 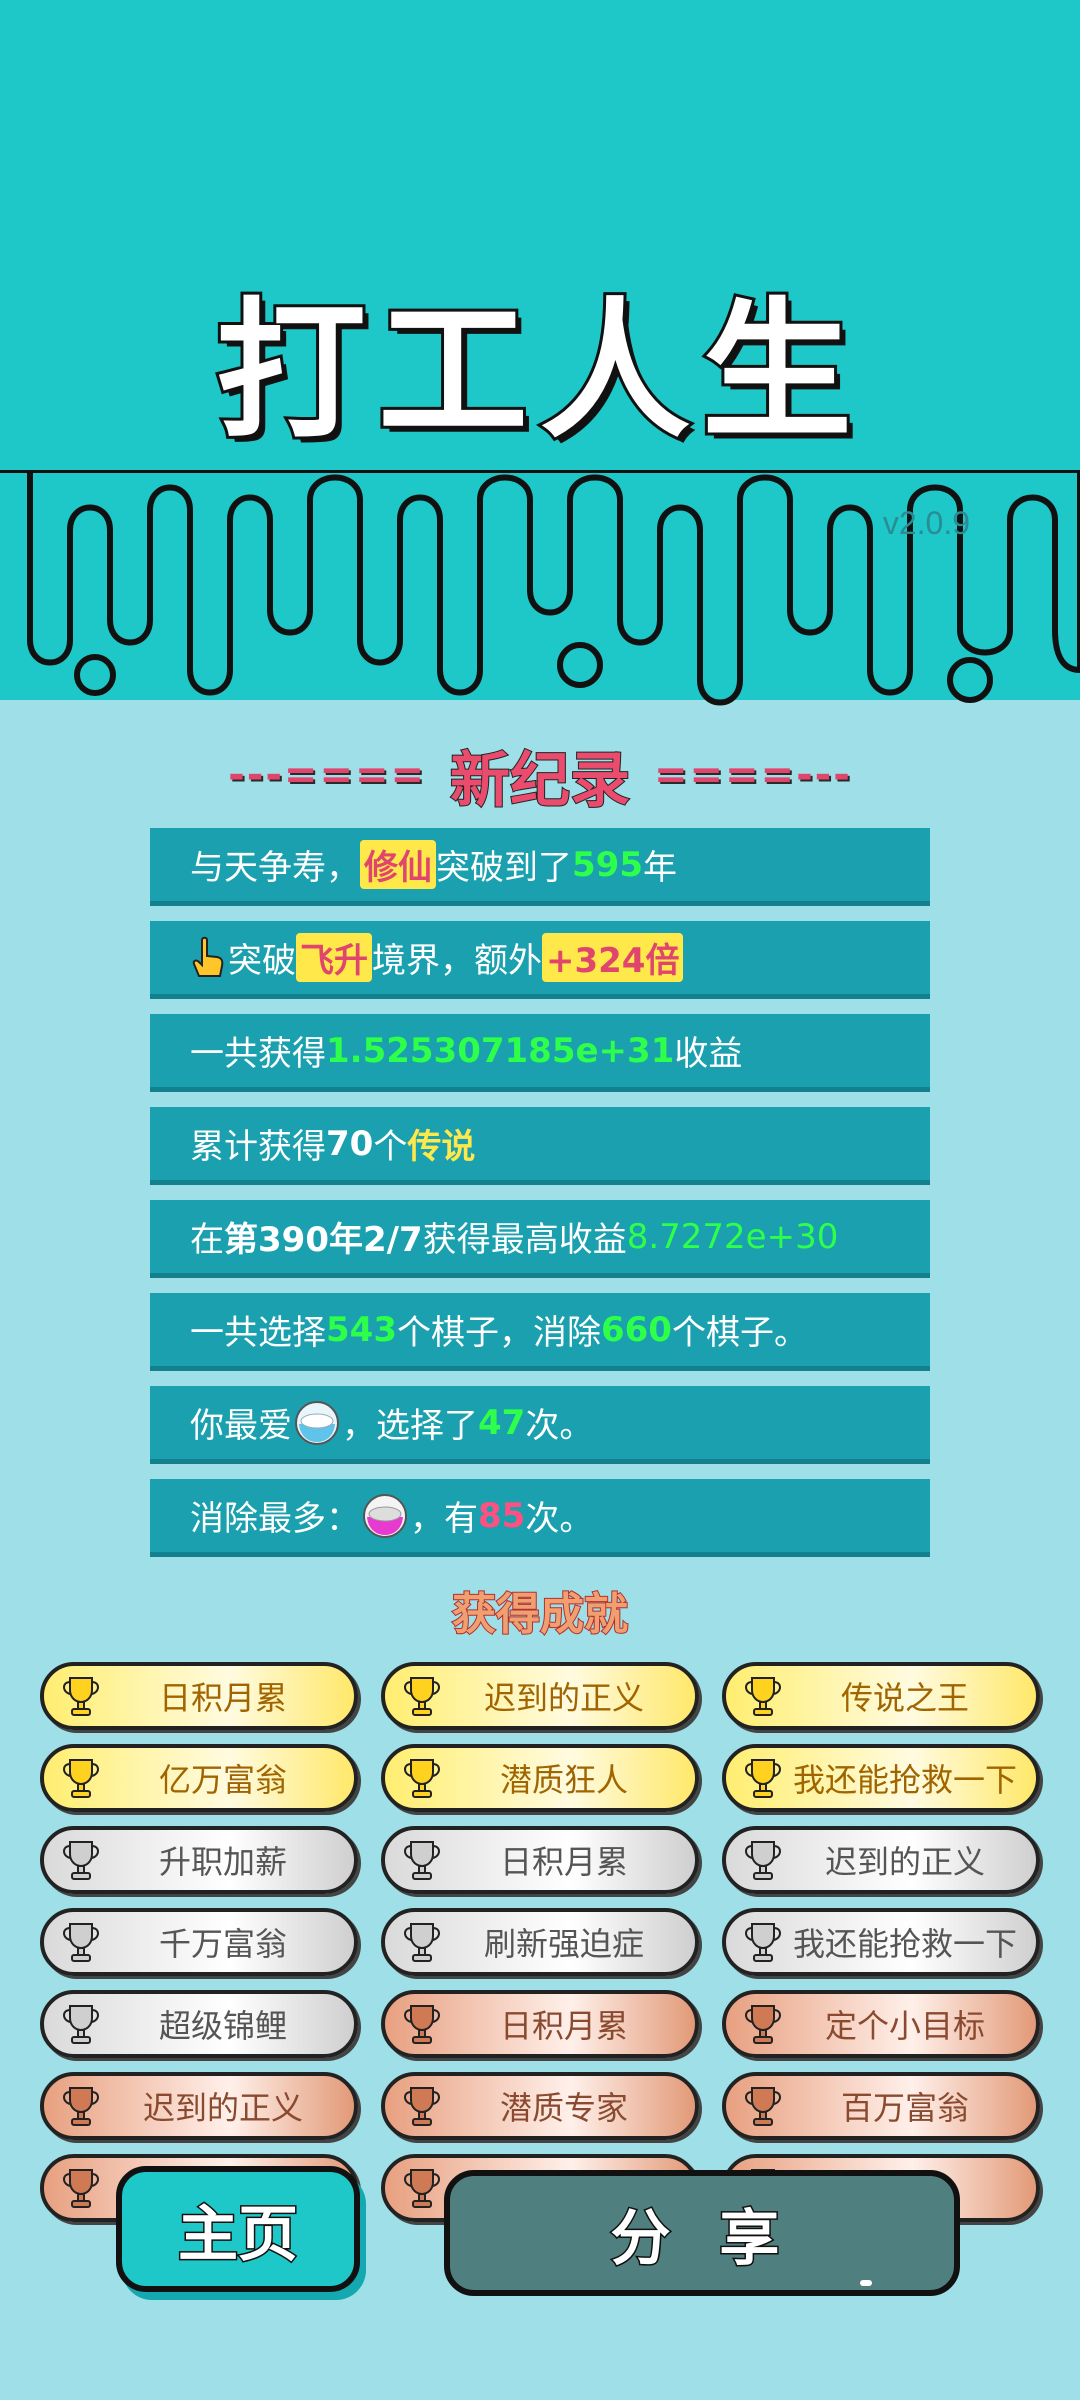 What do you see at coordinates (904, 2108) in the screenshot?
I see `achievement-label: 百万富翁` at bounding box center [904, 2108].